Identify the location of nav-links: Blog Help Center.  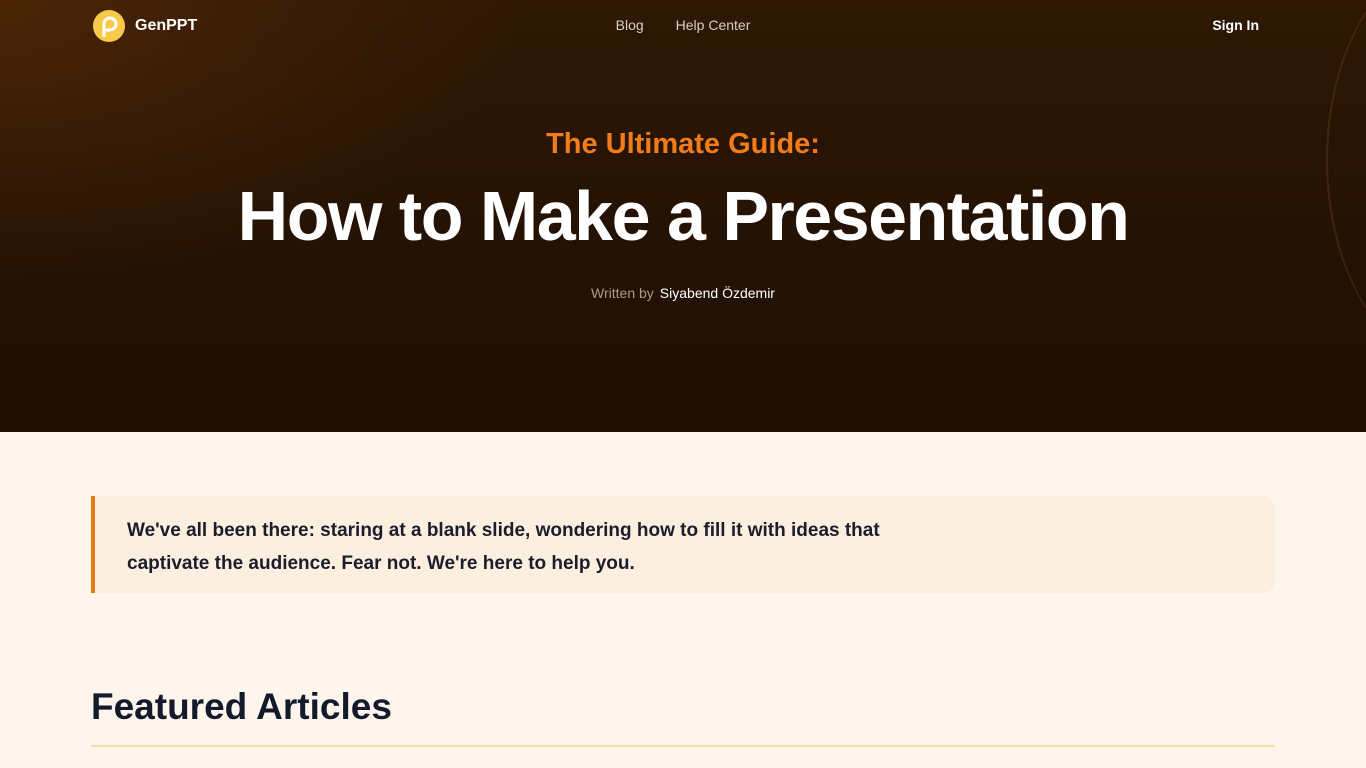
(683, 25).